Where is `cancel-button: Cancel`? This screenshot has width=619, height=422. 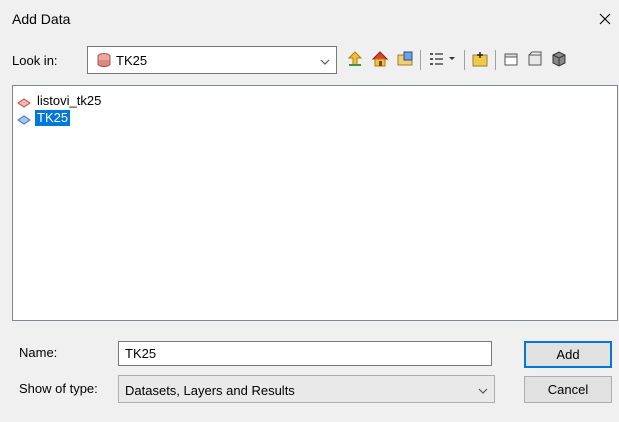 cancel-button: Cancel is located at coordinates (568, 389).